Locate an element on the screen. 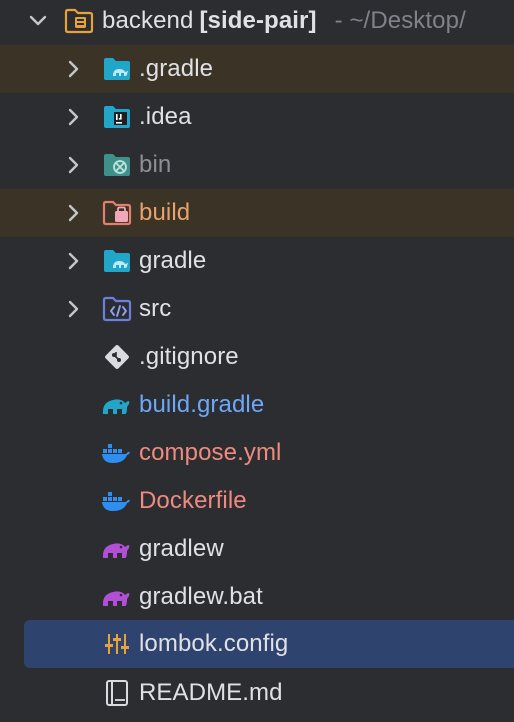  project-name: backend is located at coordinates (148, 20).